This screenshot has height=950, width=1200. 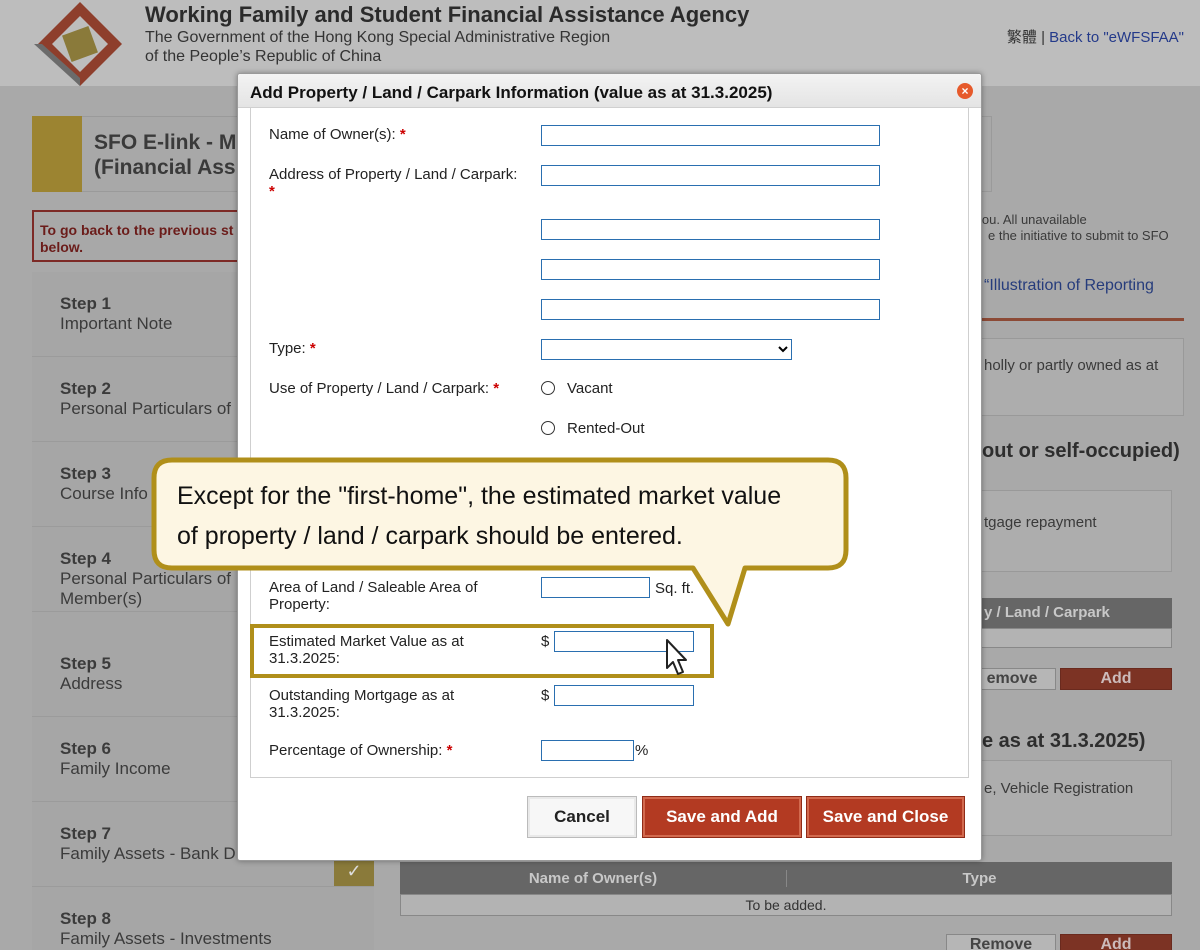 I want to click on property-type-select, so click(x=666, y=349).